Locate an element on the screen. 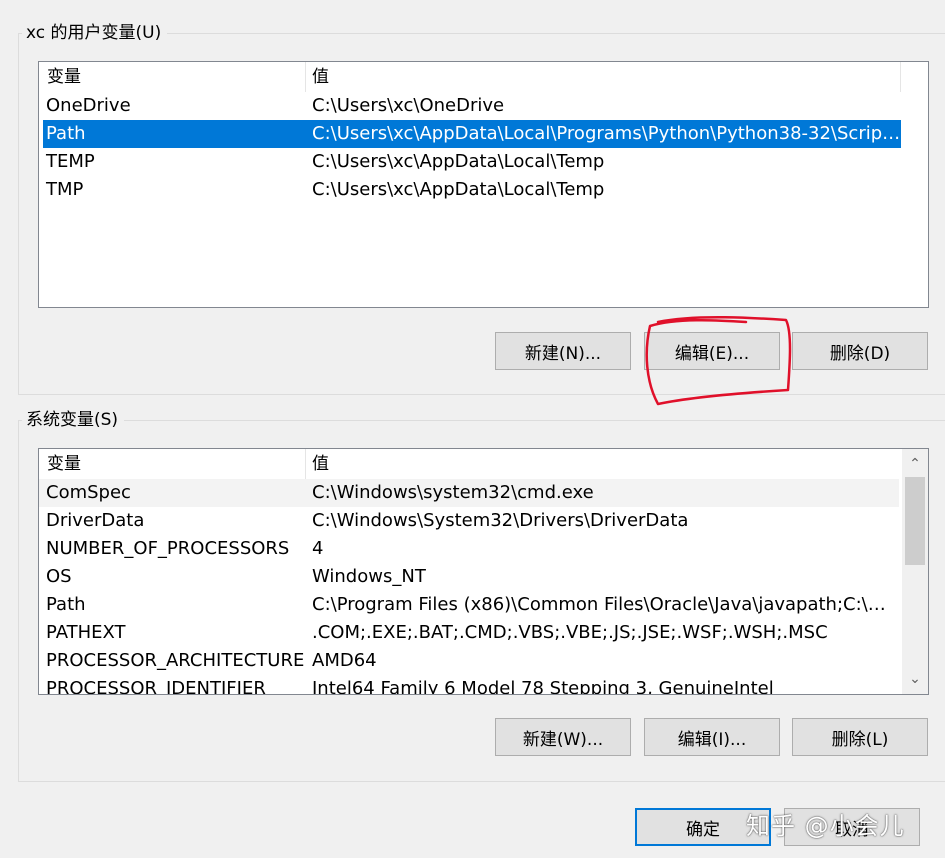 The image size is (945, 858). scrollbar-thumb is located at coordinates (915, 521).